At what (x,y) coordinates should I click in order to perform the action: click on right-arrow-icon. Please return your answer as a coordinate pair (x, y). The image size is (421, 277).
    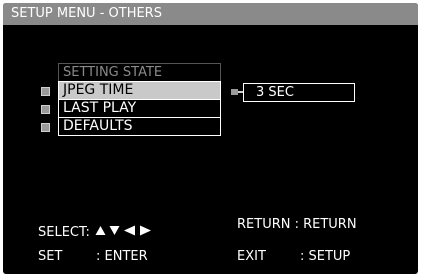
    Looking at the image, I should click on (145, 230).